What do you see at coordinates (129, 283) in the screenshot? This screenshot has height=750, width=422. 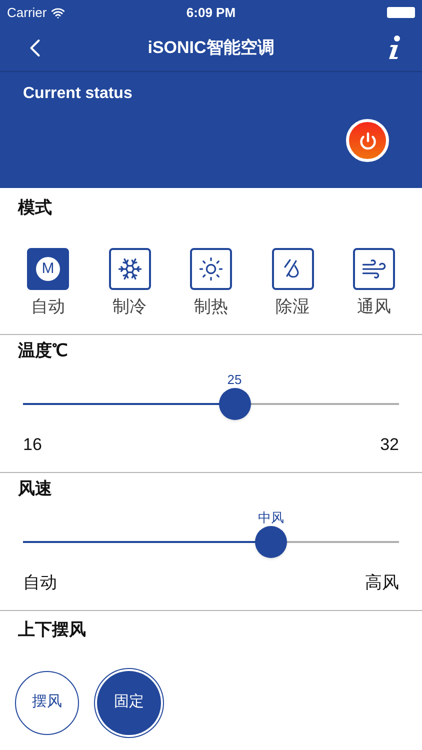 I see `mode-option: 制冷` at bounding box center [129, 283].